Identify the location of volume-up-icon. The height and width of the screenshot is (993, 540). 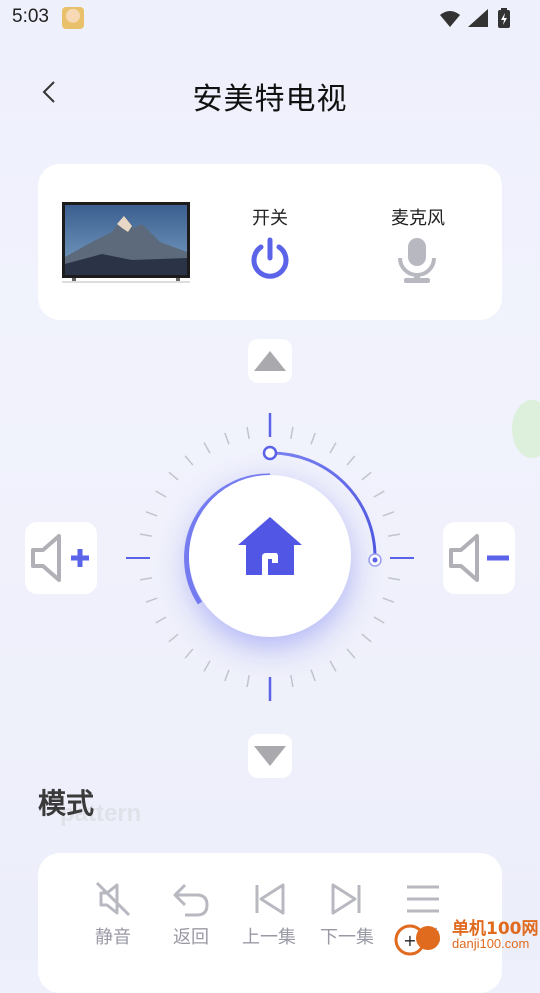
(60, 558).